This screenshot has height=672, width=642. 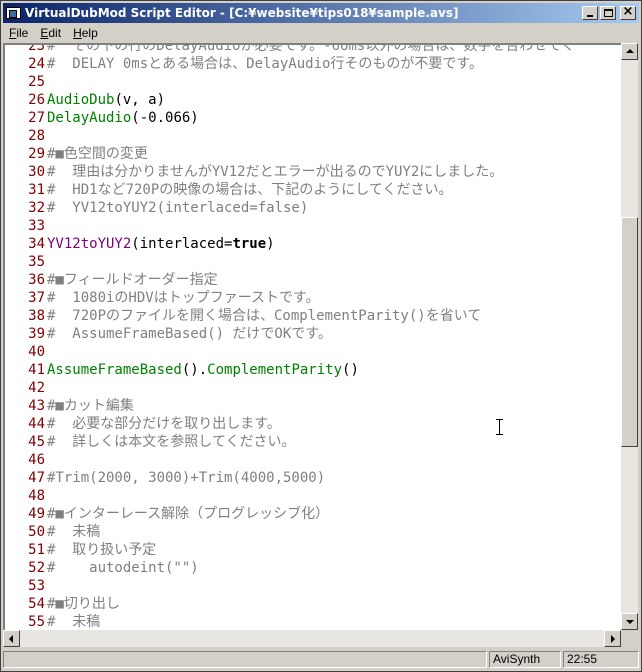 I want to click on code-line: 40, so click(x=313, y=352).